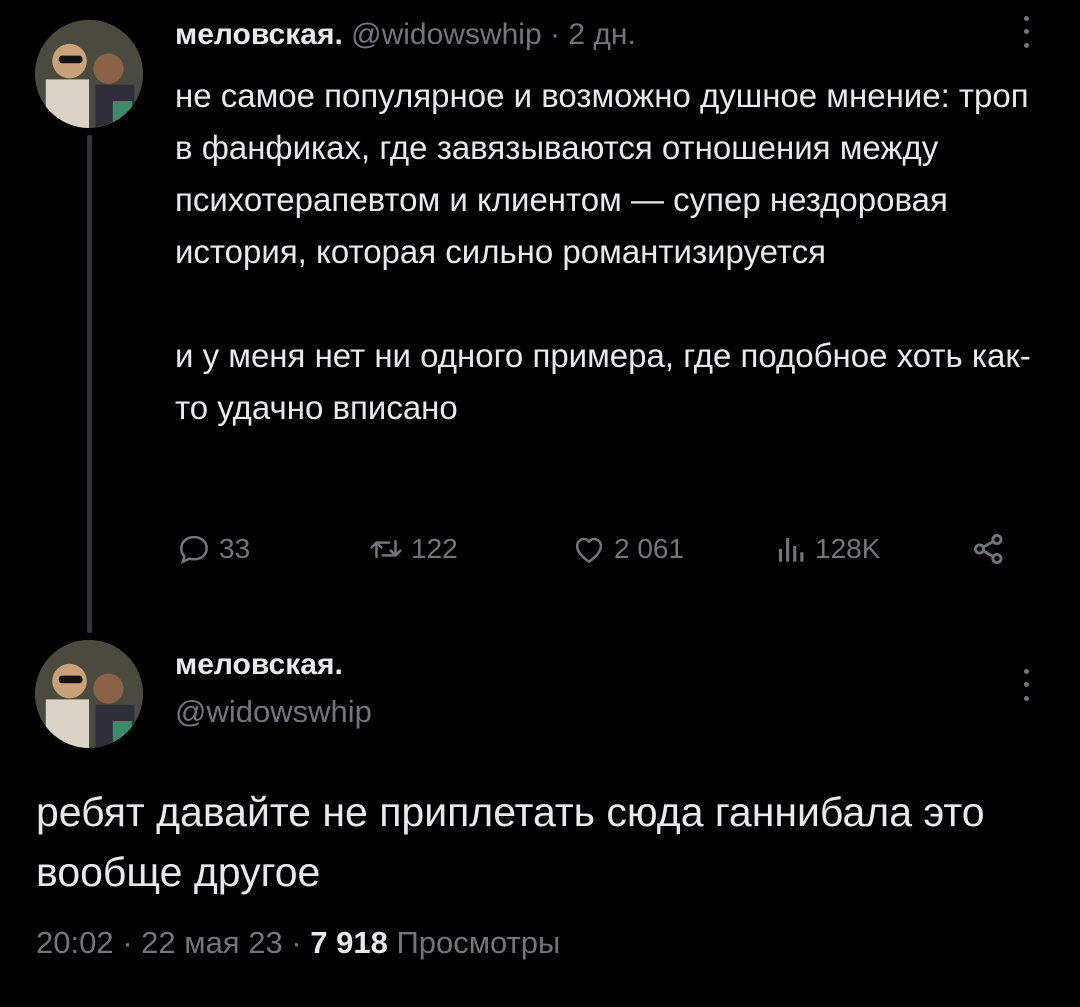  I want to click on tweet-meta: 20:02 · 22 мая 23 · 7 918 Просмотры, so click(298, 943).